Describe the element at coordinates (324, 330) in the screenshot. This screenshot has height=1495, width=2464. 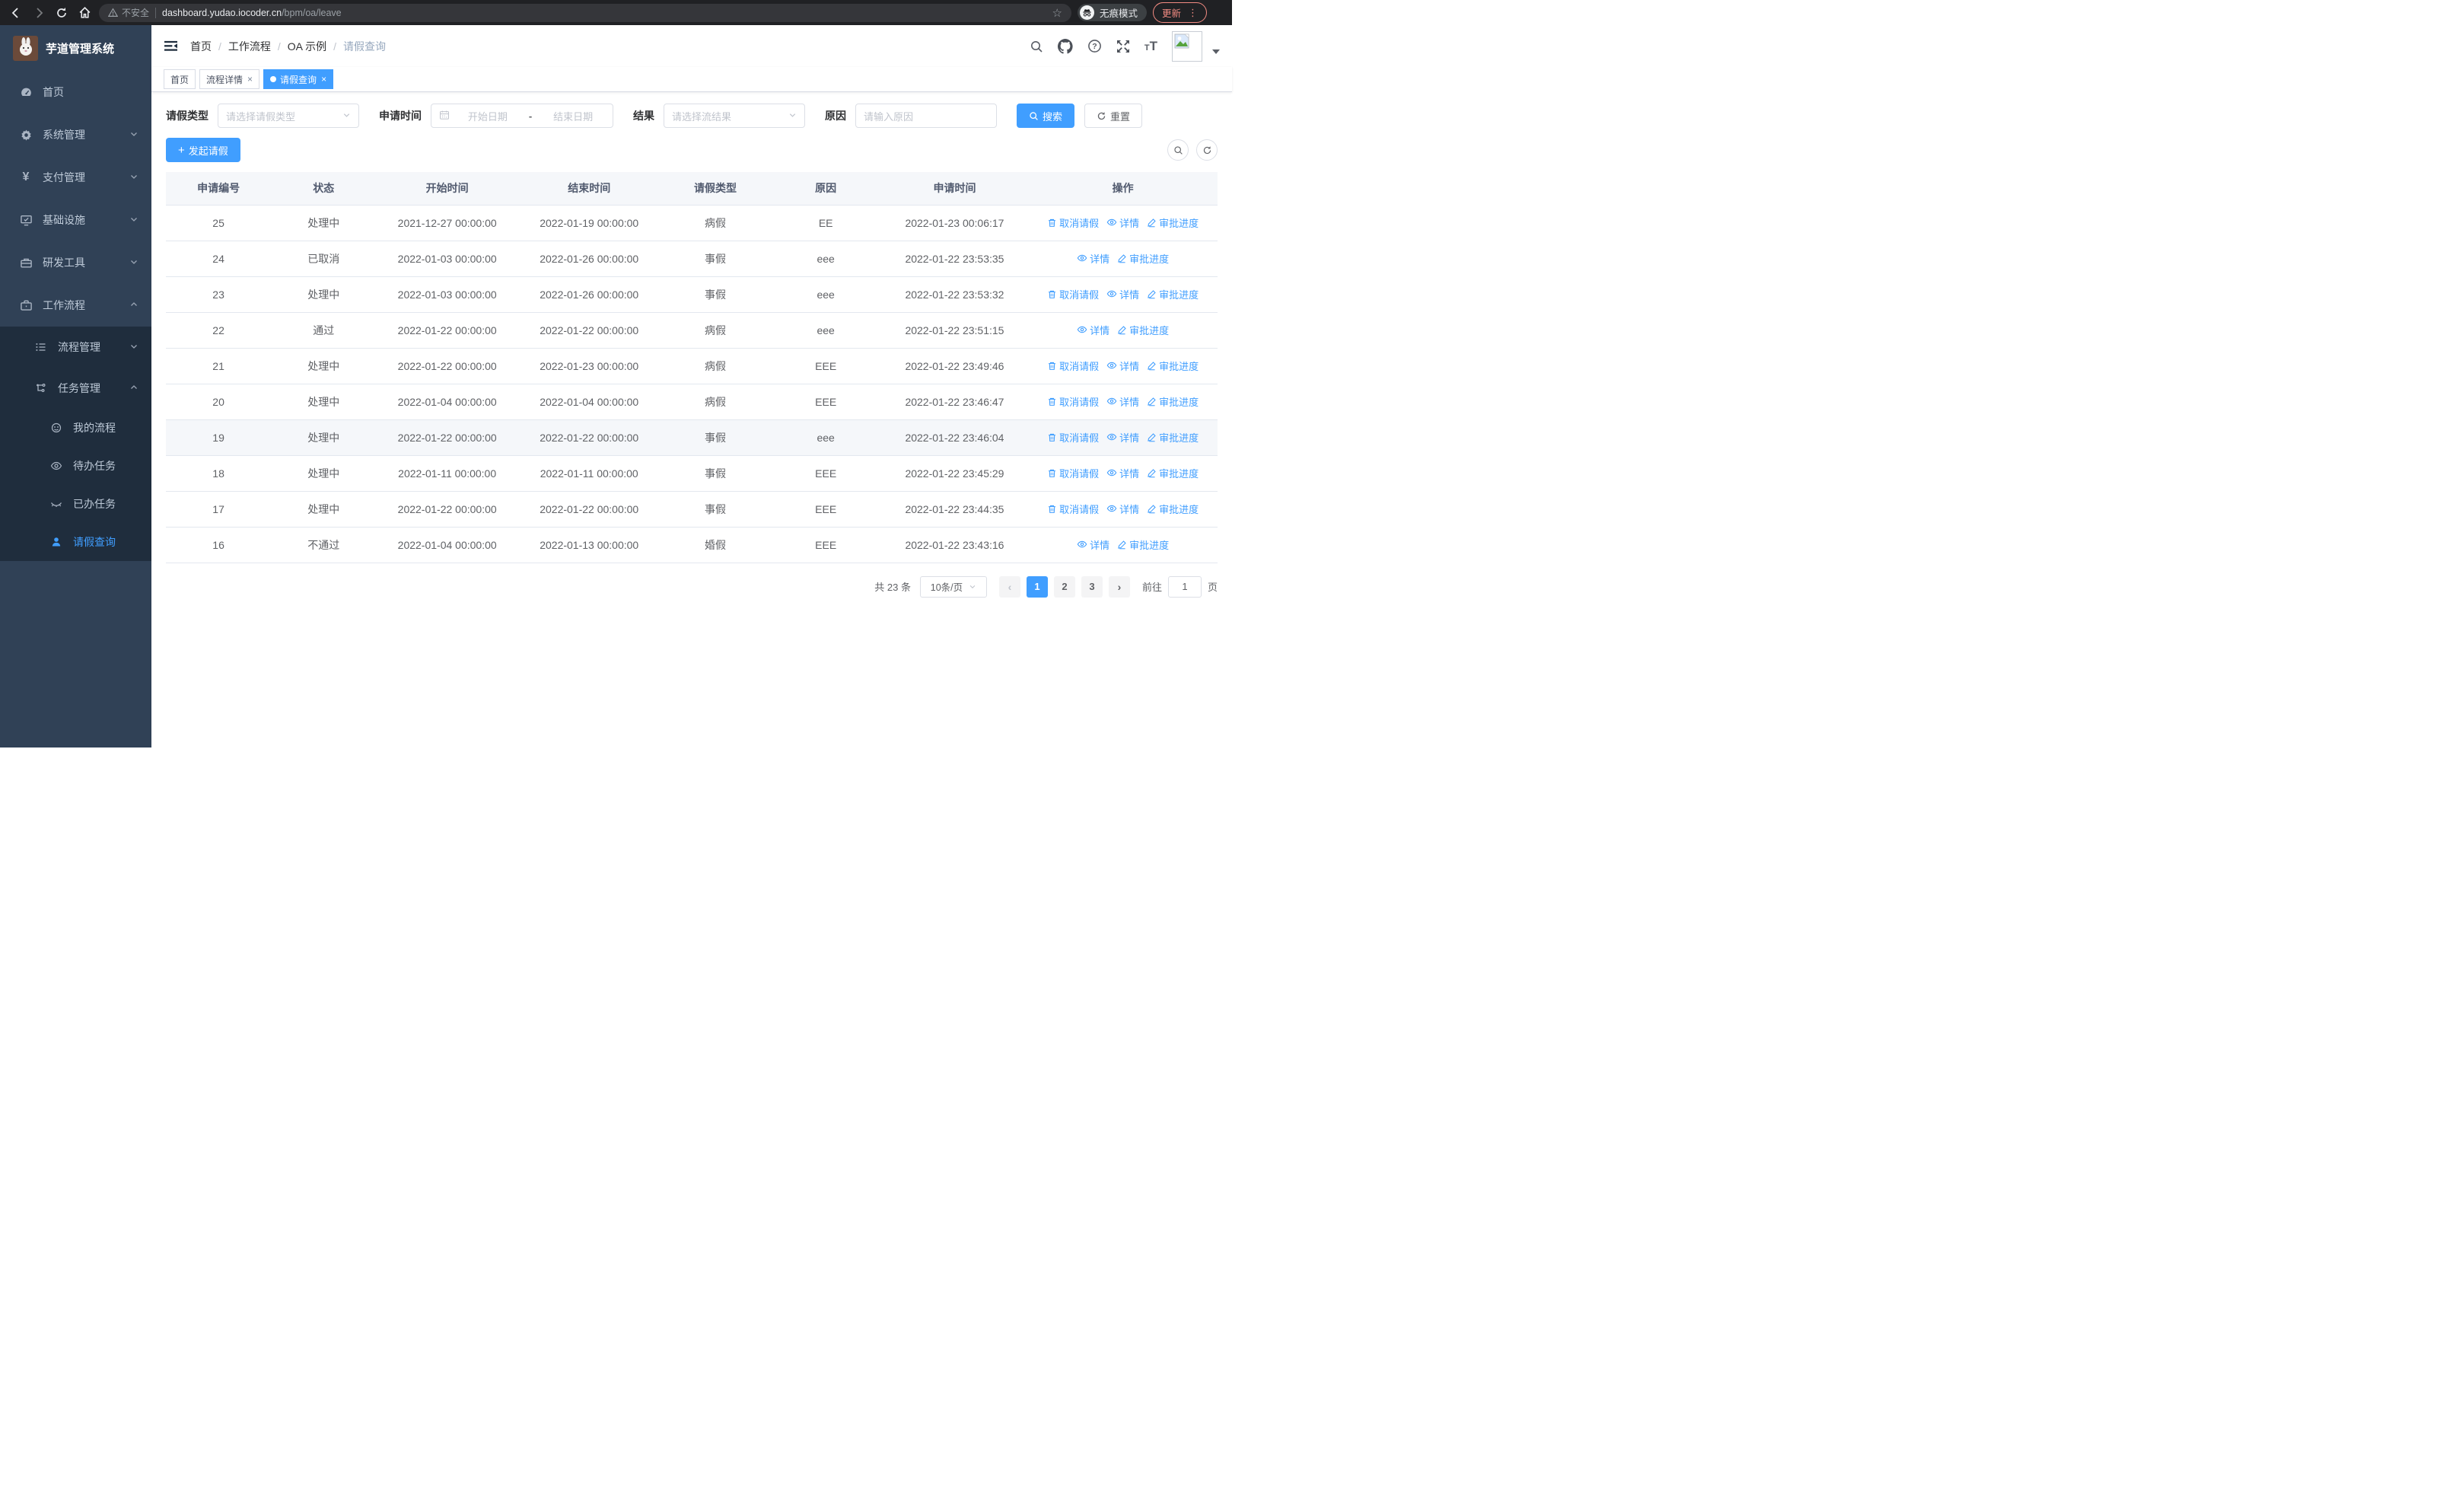
I see `cell-status: 通过` at that location.